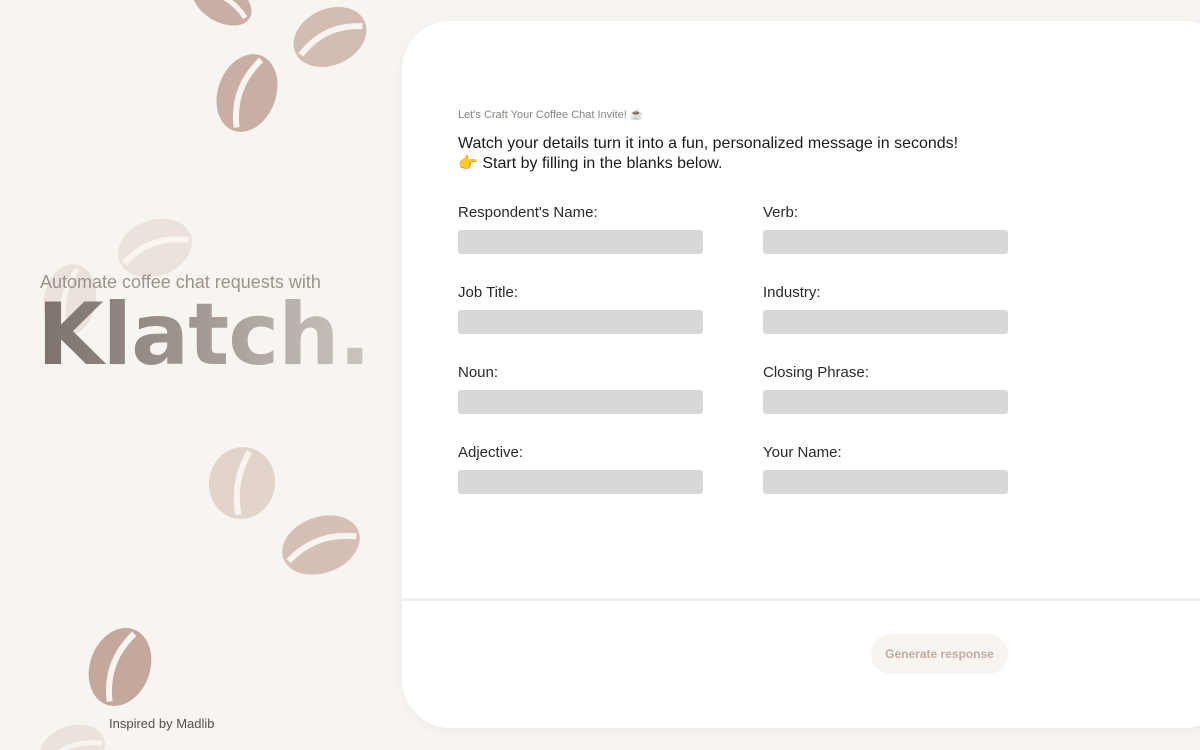 Image resolution: width=1200 pixels, height=750 pixels. What do you see at coordinates (580, 242) in the screenshot?
I see `respondent-name-input` at bounding box center [580, 242].